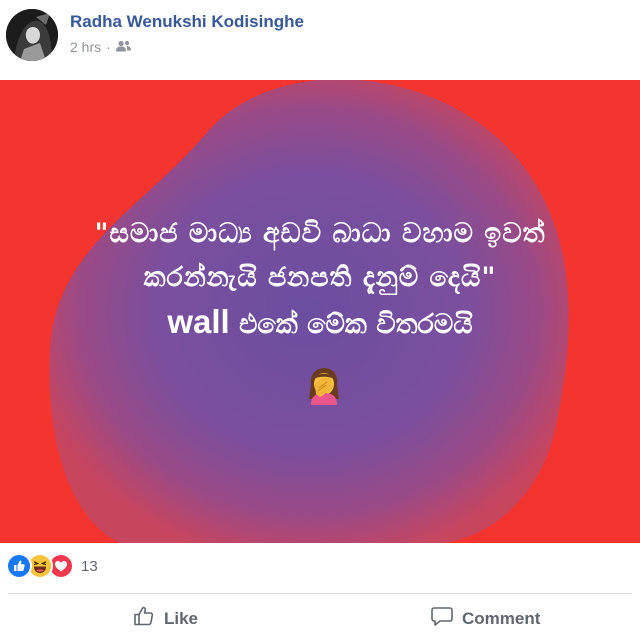  I want to click on reactions-bar: 13, so click(52, 566).